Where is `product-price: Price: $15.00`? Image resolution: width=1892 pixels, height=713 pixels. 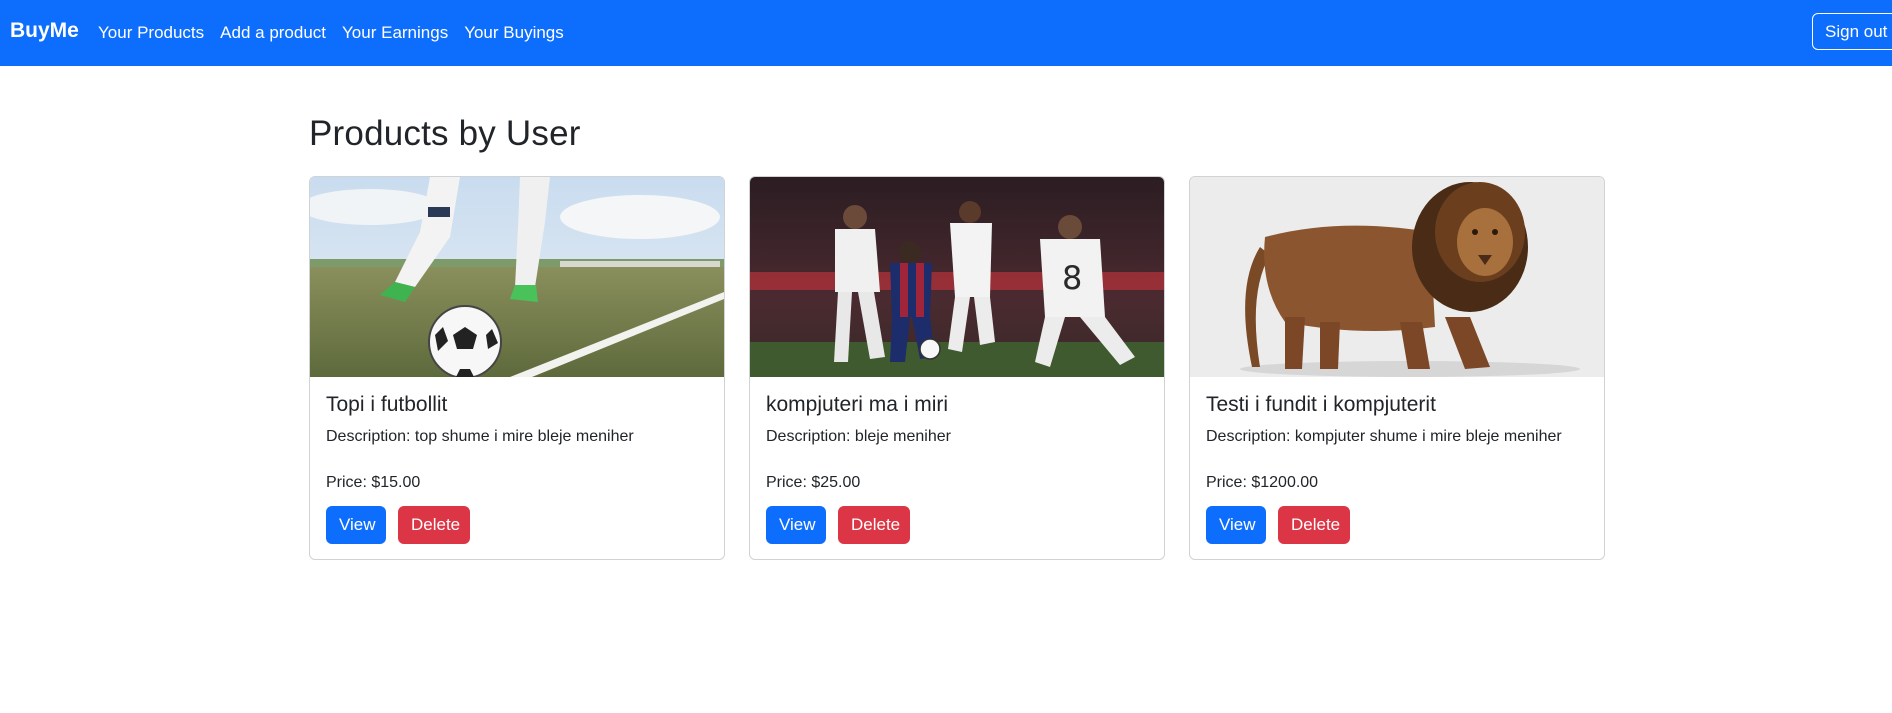 product-price: Price: $15.00 is located at coordinates (373, 482).